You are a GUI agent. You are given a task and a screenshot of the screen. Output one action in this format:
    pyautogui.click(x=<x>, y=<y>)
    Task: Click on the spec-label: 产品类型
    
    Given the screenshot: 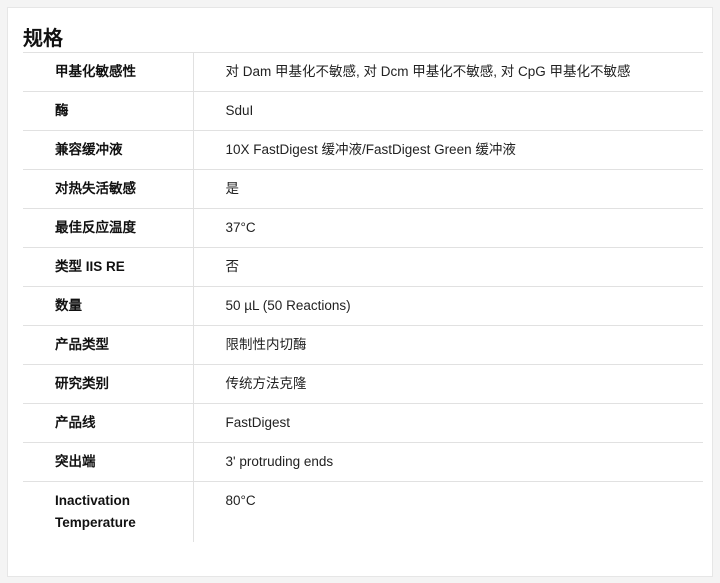 What is the action you would take?
    pyautogui.click(x=108, y=345)
    